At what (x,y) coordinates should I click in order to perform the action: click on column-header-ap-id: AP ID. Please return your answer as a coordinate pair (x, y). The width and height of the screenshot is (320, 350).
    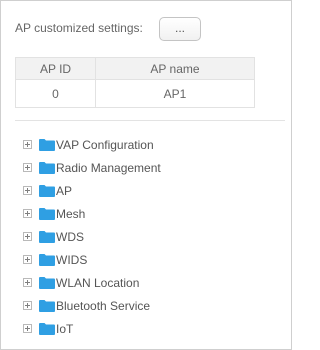
    Looking at the image, I should click on (55, 68).